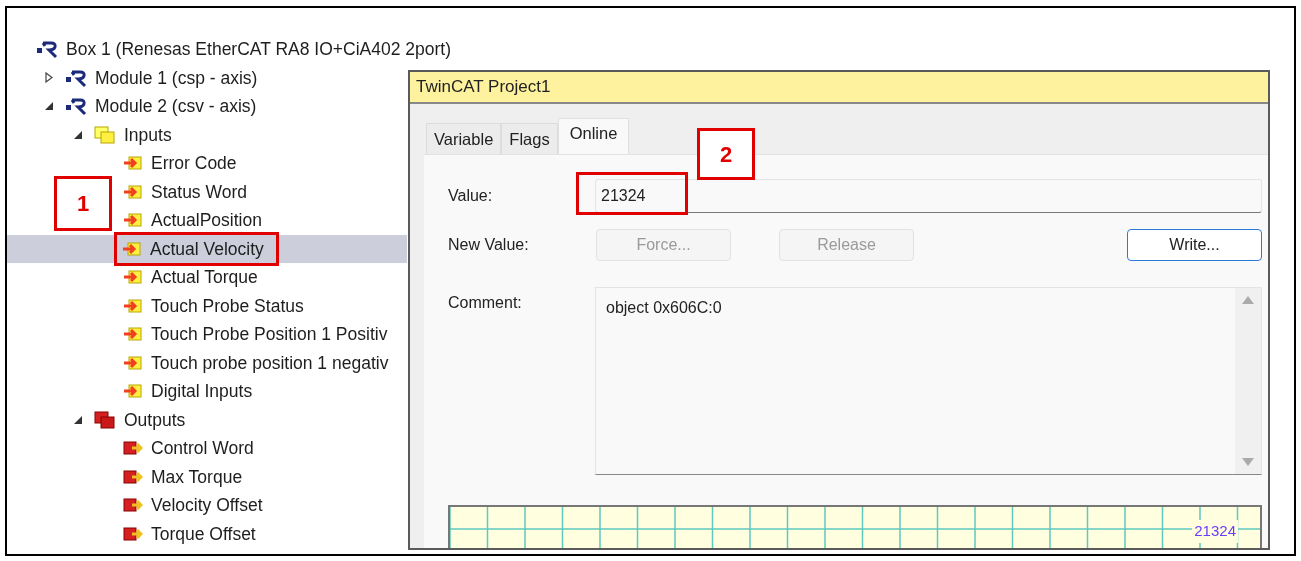 Image resolution: width=1301 pixels, height=561 pixels. Describe the element at coordinates (1215, 531) in the screenshot. I see `plot-value-label: 21324` at that location.